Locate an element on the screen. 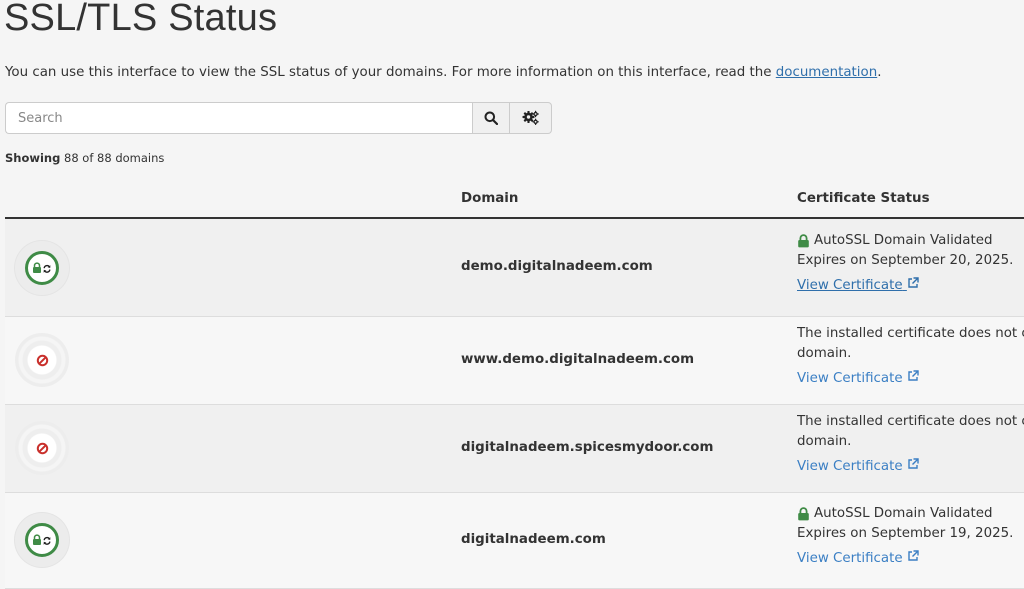 The image size is (1024, 589). domain-name: demo.digitalnadeem.com is located at coordinates (557, 266).